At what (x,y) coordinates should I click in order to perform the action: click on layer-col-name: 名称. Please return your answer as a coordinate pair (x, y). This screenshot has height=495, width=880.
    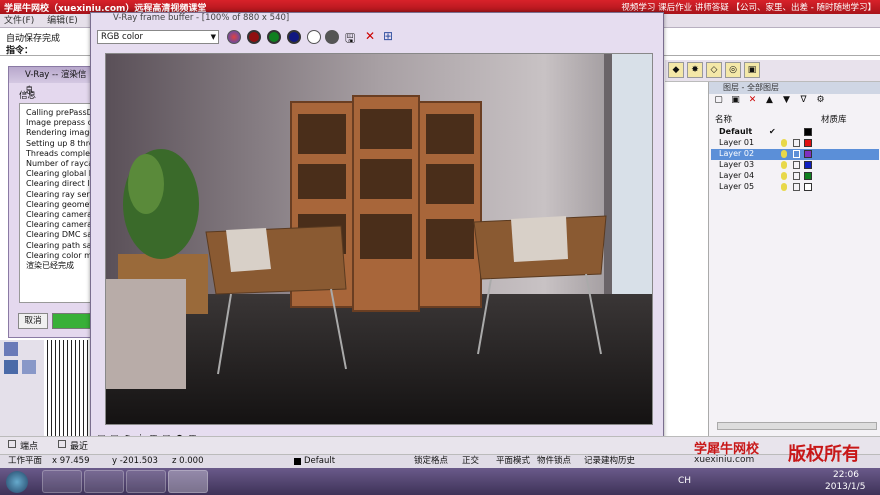
    Looking at the image, I should click on (724, 120).